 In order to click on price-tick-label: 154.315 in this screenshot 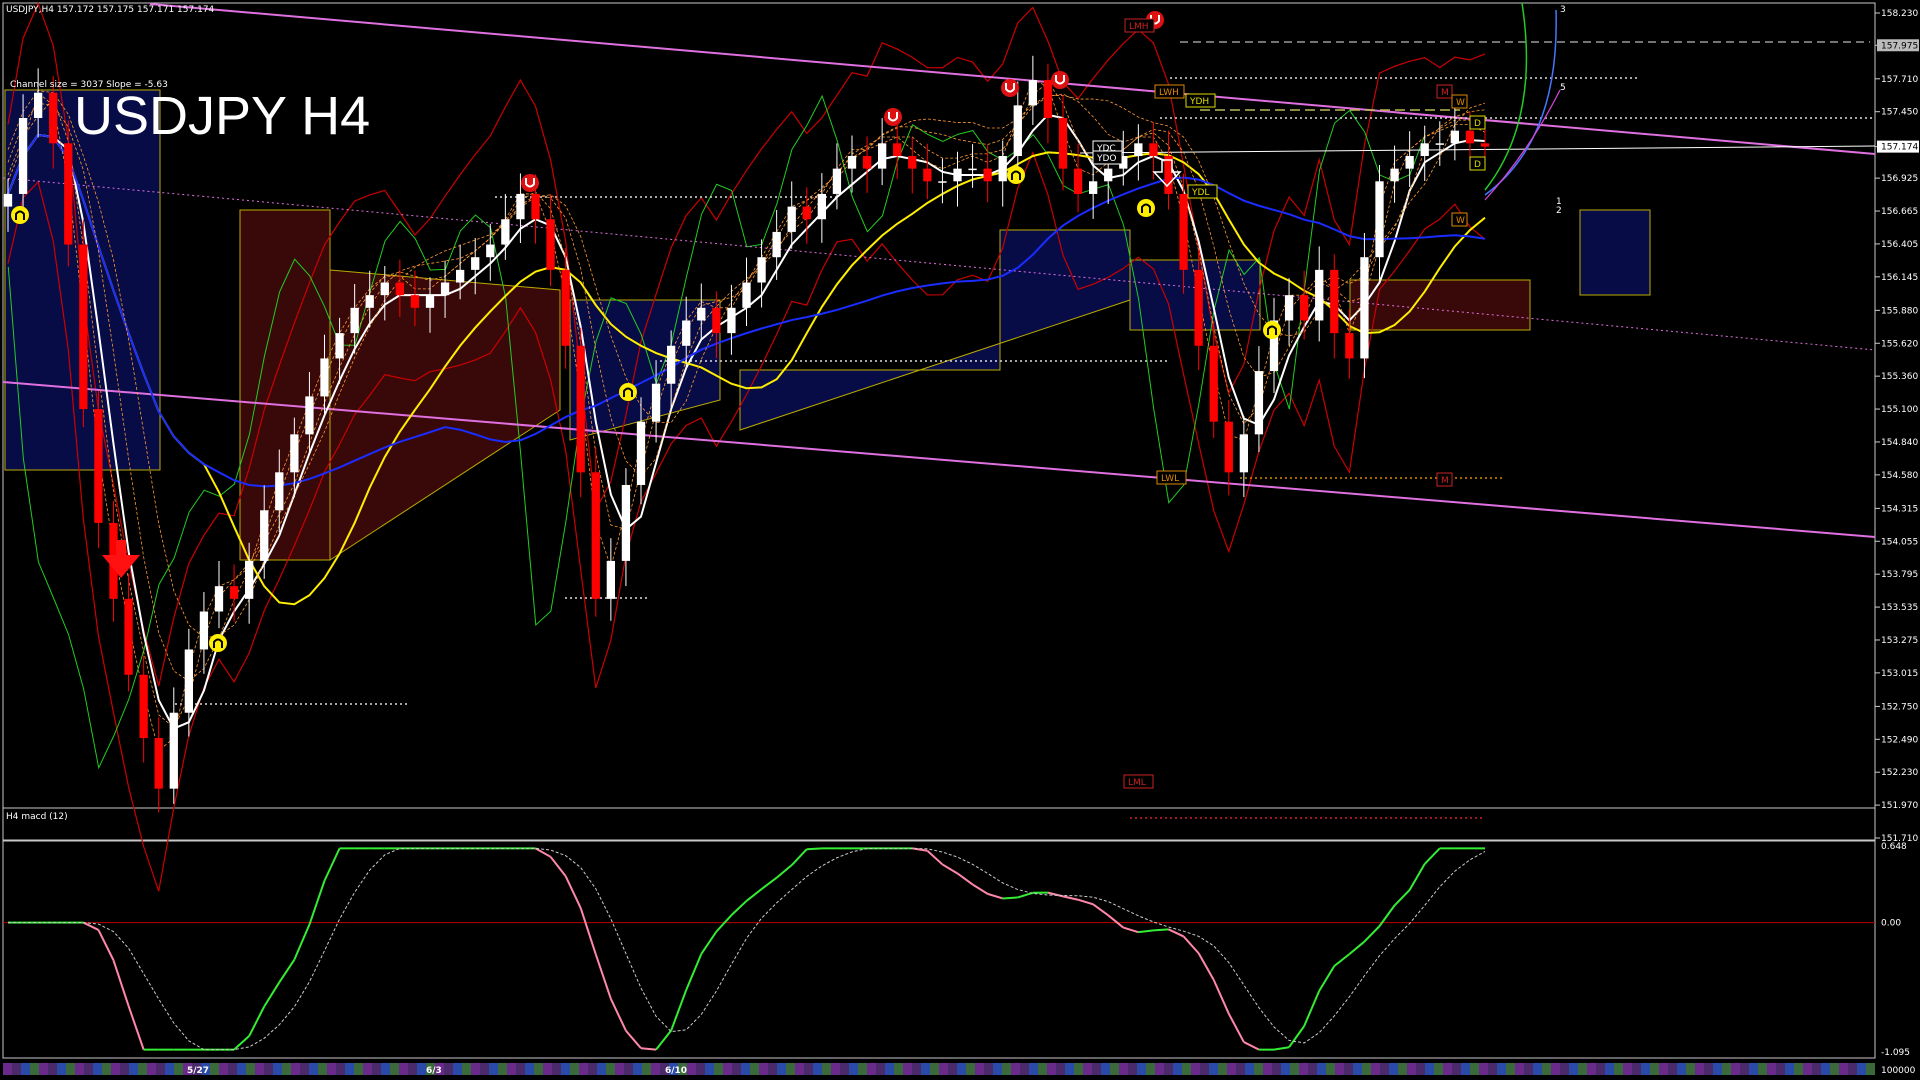, I will do `click(1899, 509)`.